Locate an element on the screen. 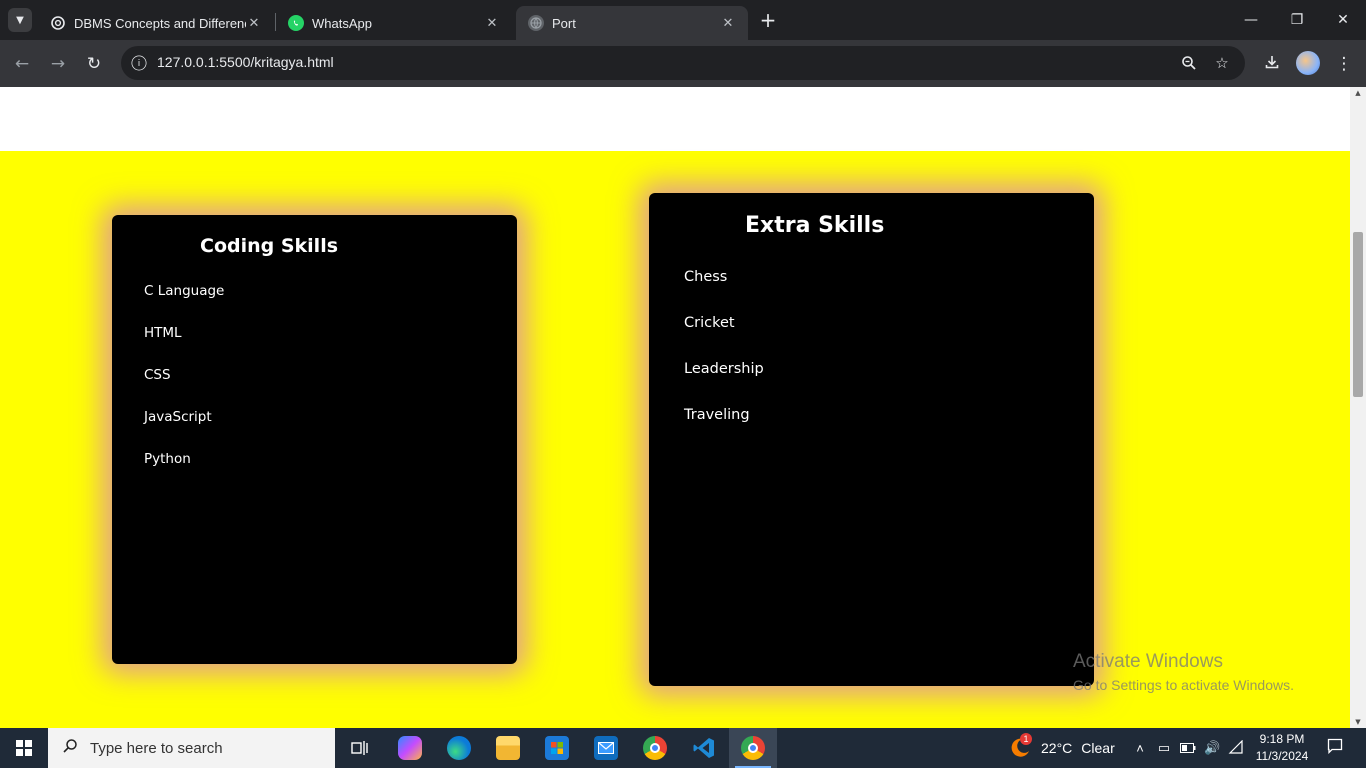  clock-time: 9:18 PM is located at coordinates (1282, 739).